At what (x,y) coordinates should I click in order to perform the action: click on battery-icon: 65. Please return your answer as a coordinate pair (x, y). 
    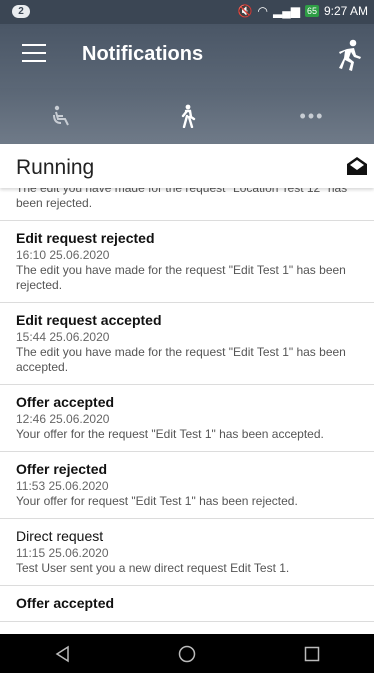
    Looking at the image, I should click on (311, 11).